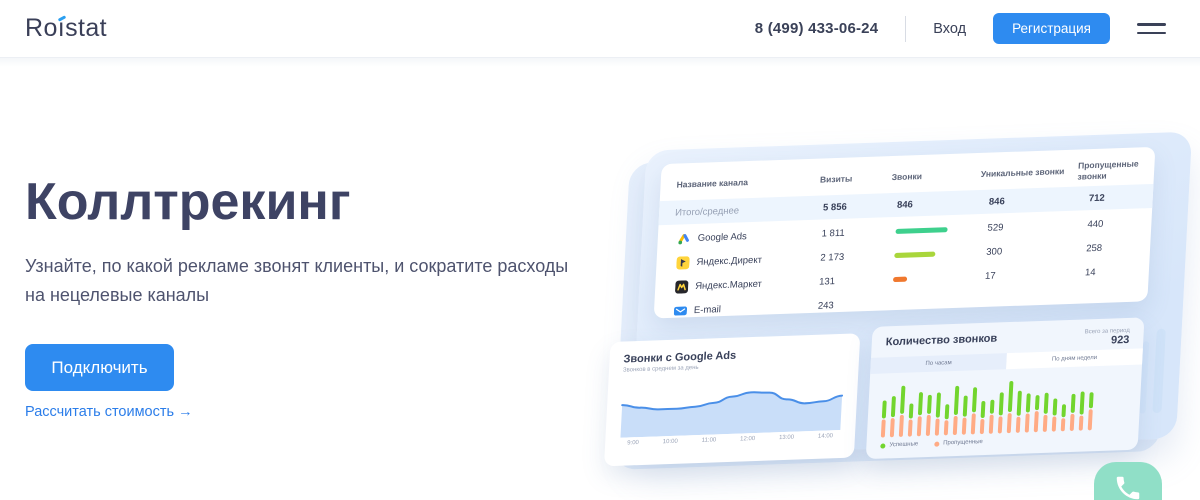 The image size is (1200, 500). What do you see at coordinates (747, 439) in the screenshot?
I see `x-tick-label: 12:00` at bounding box center [747, 439].